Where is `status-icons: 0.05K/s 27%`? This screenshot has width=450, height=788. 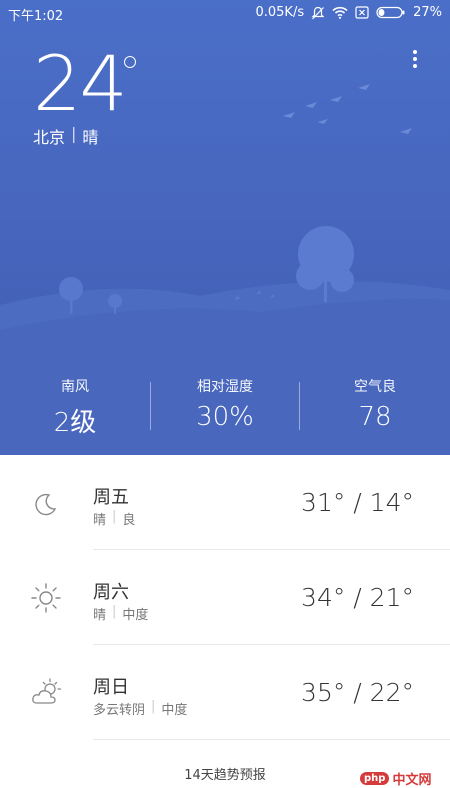 status-icons: 0.05K/s 27% is located at coordinates (348, 12).